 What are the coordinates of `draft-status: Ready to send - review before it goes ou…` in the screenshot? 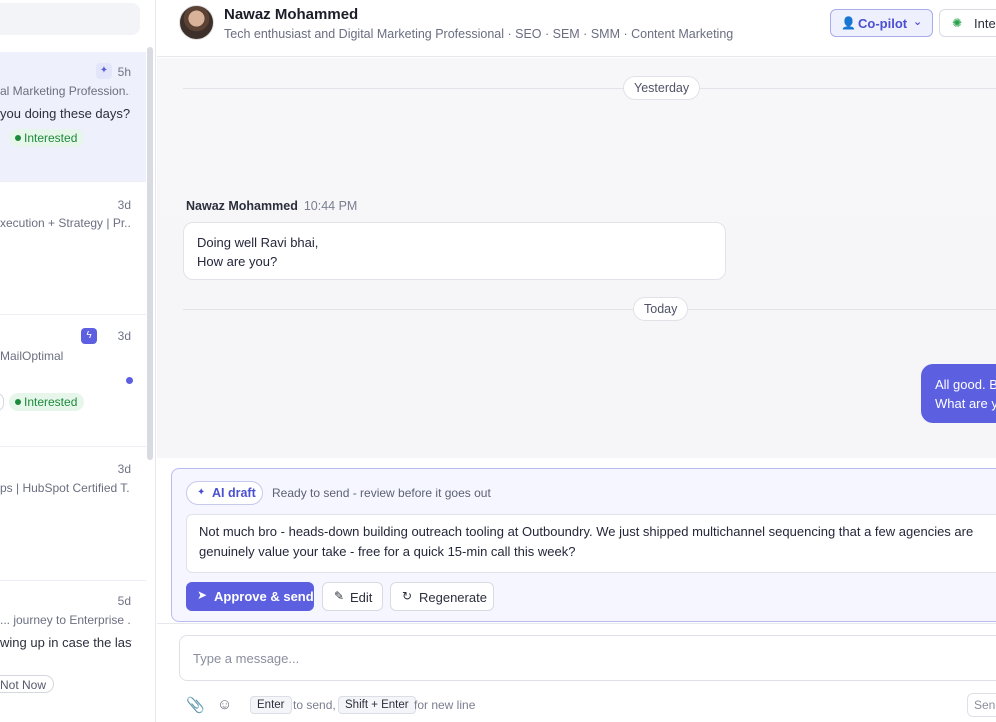 It's located at (381, 493).